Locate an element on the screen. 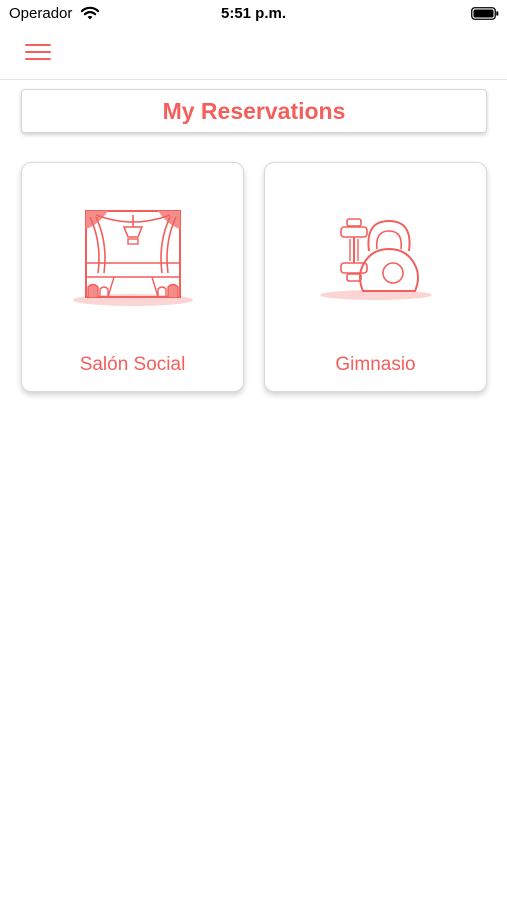 The width and height of the screenshot is (507, 900). hamburger-menu-icon is located at coordinates (38, 52).